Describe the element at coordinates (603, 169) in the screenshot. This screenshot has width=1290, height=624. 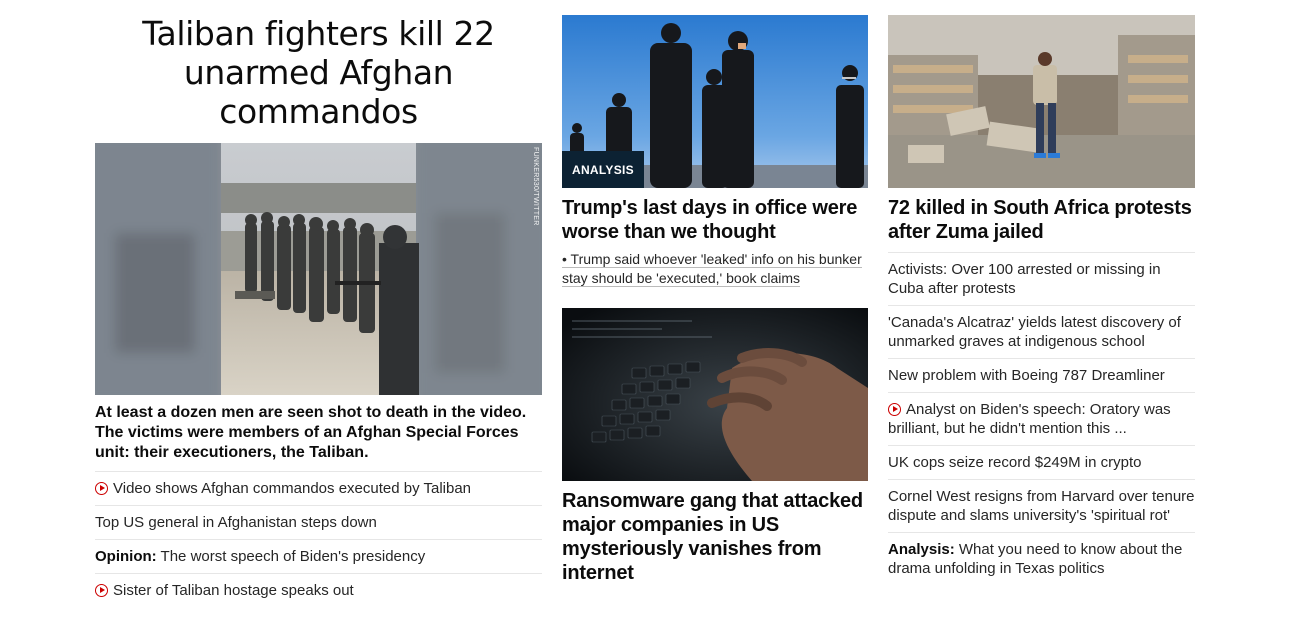
I see `analysis-badge: ANALYSIS` at that location.